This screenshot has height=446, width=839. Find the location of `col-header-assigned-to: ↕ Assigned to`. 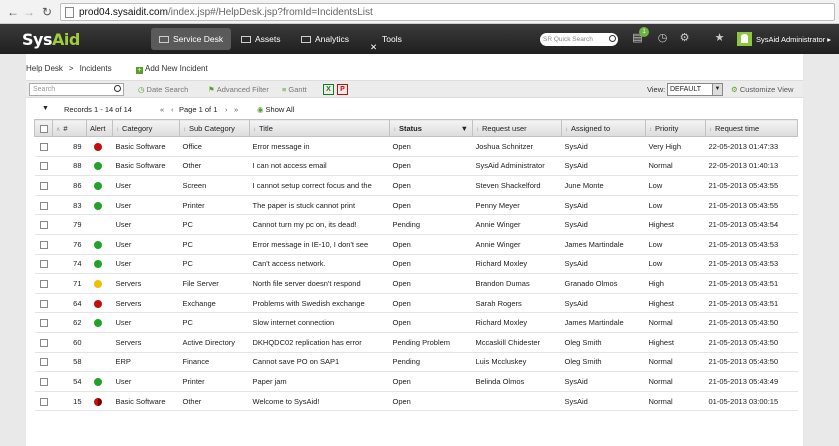

col-header-assigned-to: ↕ Assigned to is located at coordinates (603, 128).